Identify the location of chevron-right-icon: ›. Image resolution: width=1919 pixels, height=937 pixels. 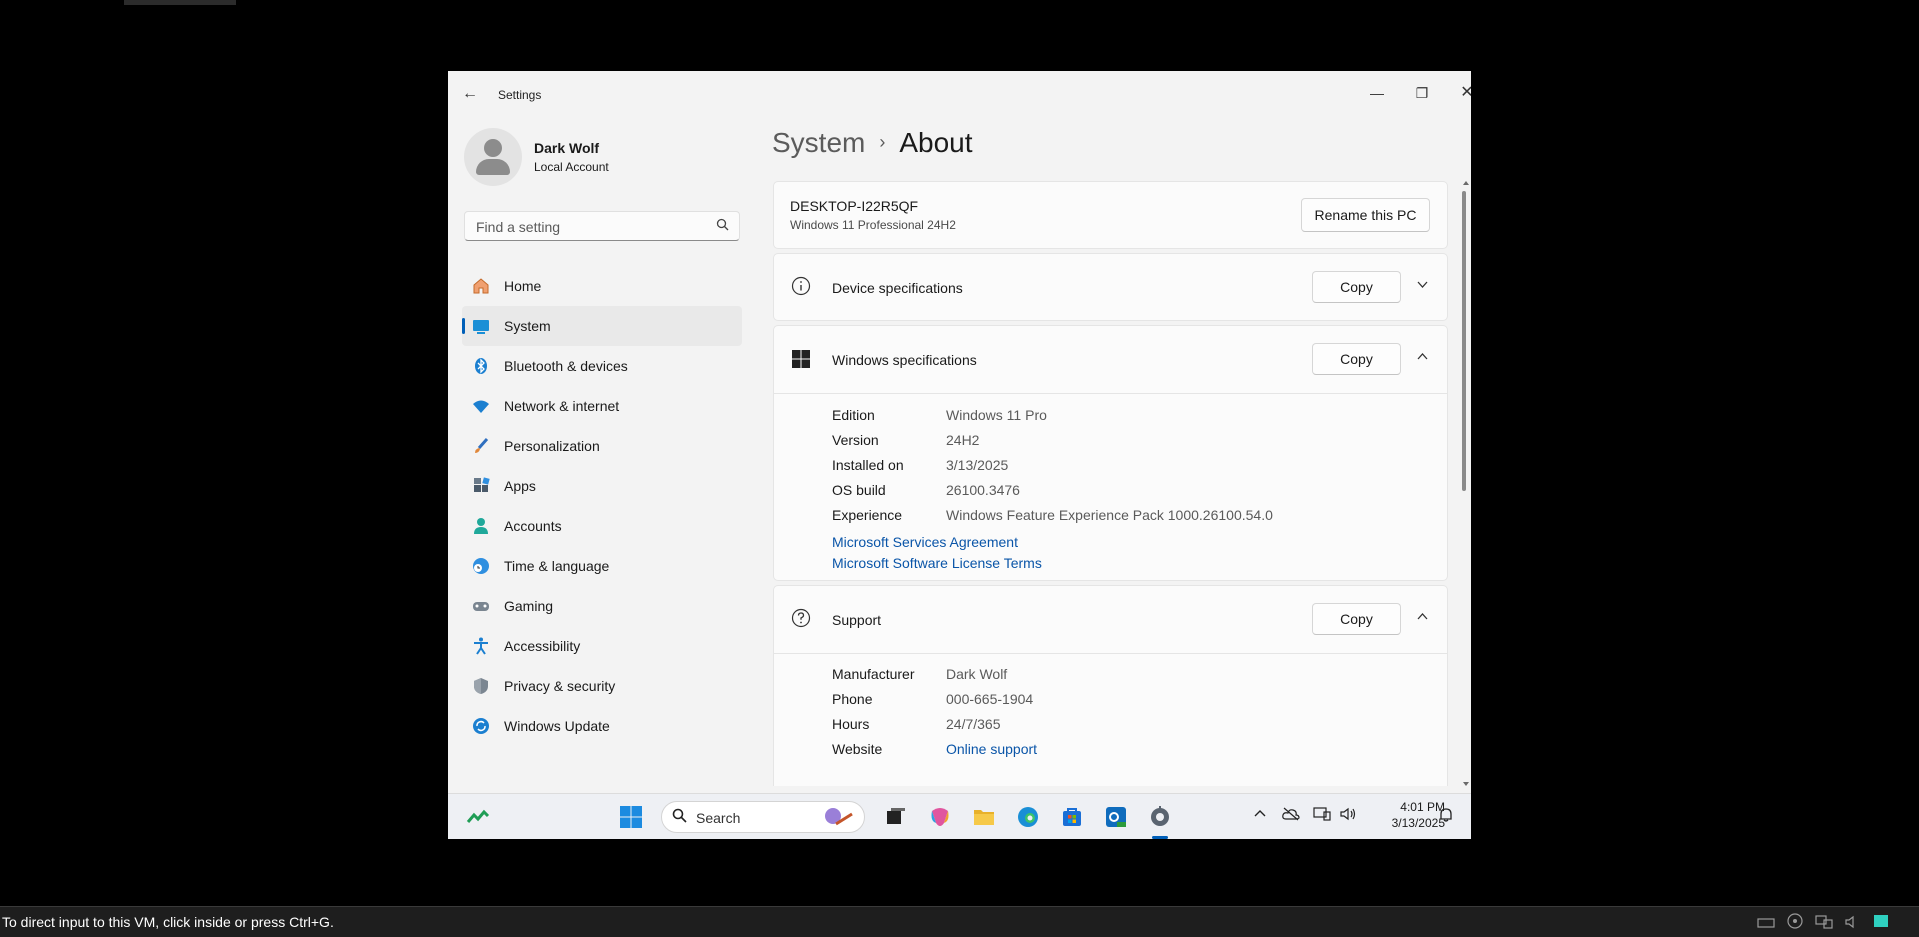
(882, 142).